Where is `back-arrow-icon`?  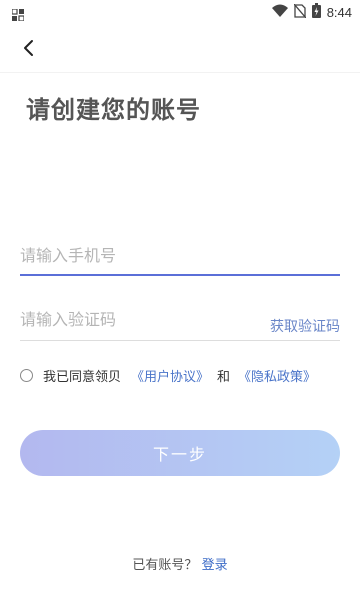 back-arrow-icon is located at coordinates (28, 50).